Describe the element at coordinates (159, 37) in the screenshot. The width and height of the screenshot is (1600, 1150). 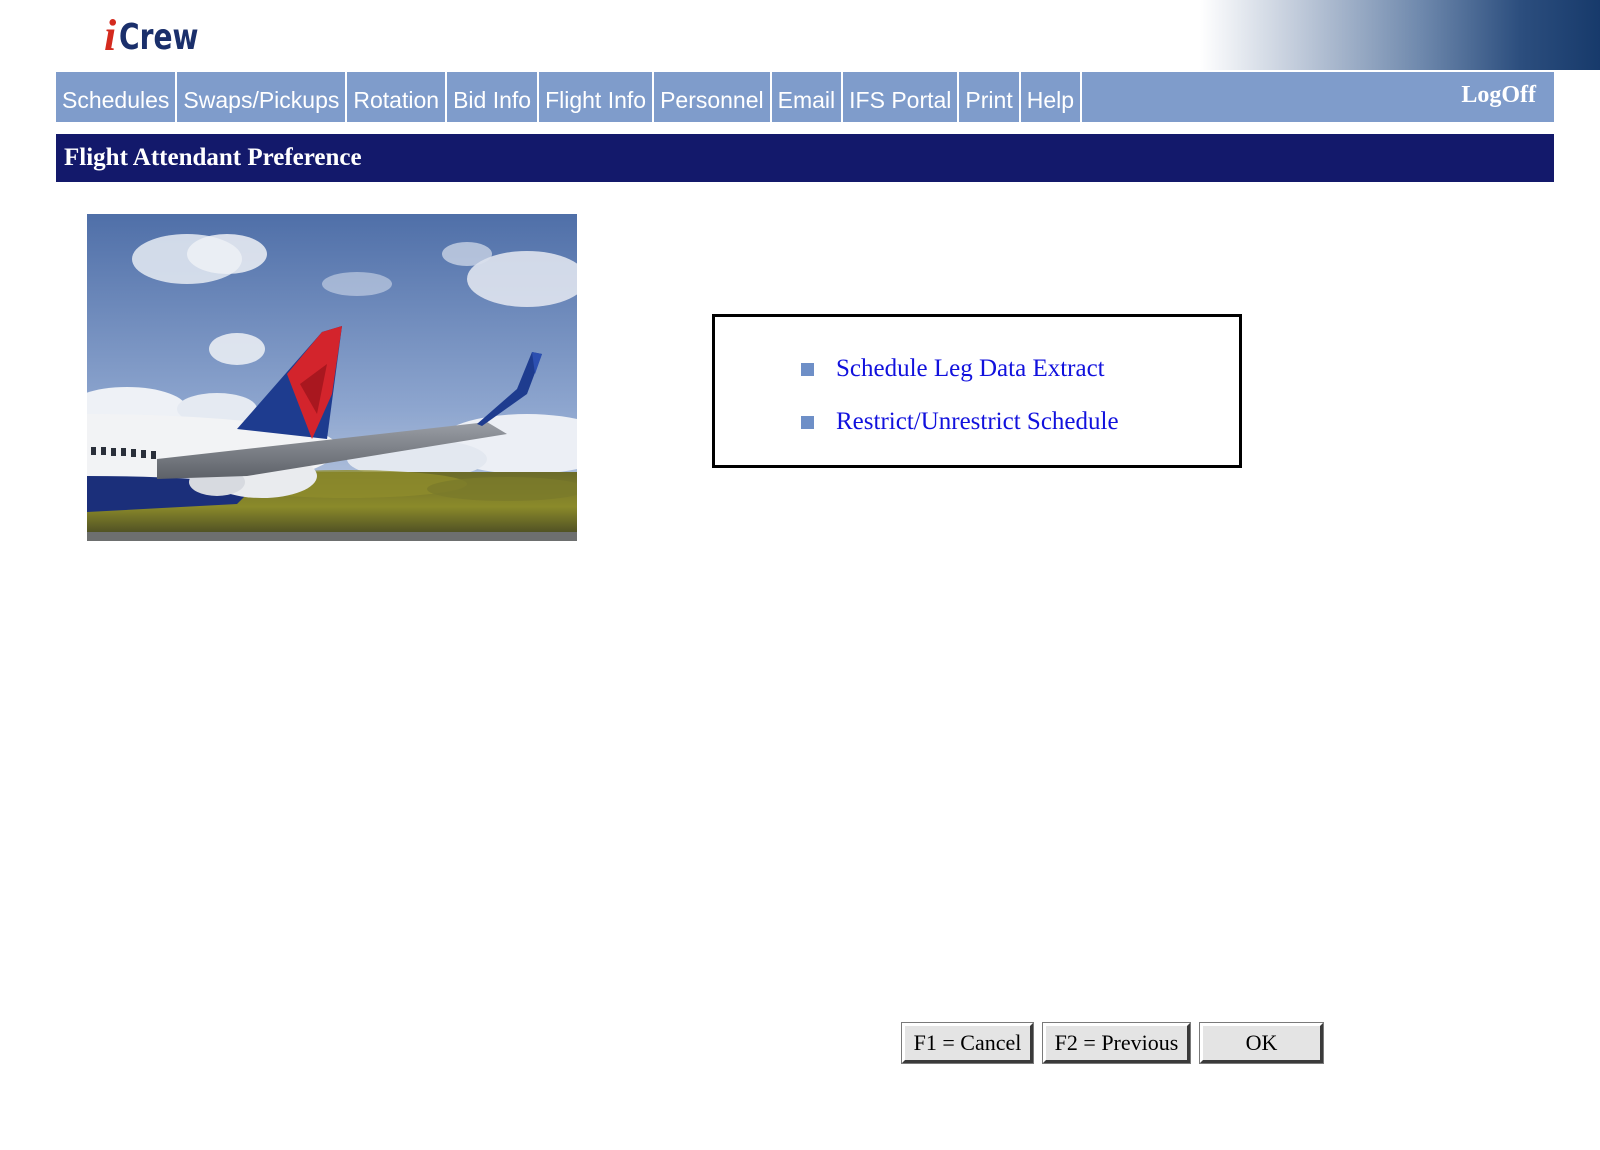
I see `logo-crew: Crew` at that location.